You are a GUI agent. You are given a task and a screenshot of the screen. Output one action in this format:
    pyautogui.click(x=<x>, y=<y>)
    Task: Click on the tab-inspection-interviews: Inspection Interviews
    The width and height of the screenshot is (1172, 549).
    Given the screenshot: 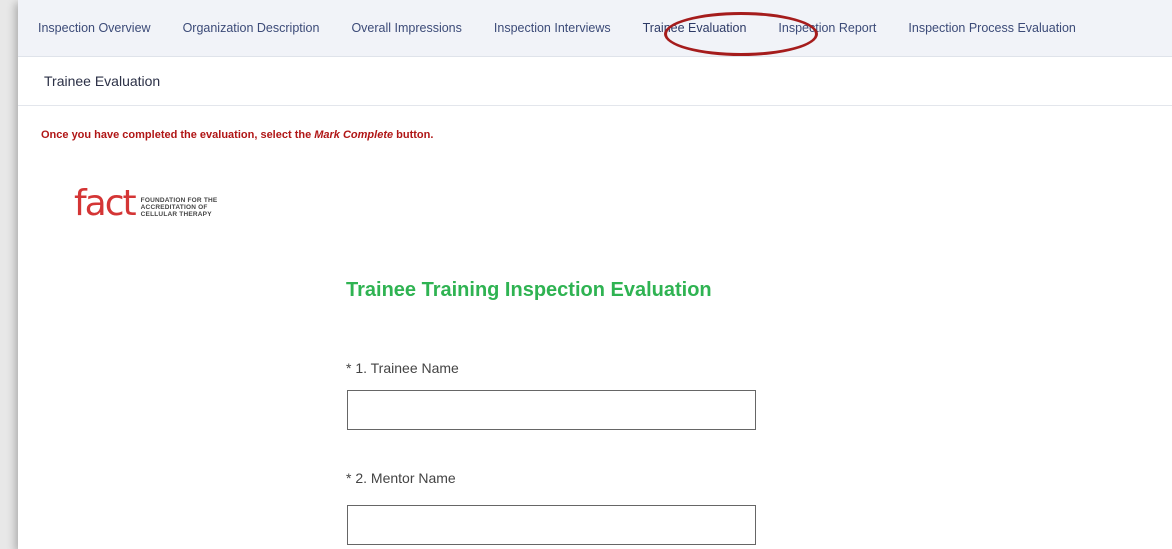 What is the action you would take?
    pyautogui.click(x=552, y=28)
    